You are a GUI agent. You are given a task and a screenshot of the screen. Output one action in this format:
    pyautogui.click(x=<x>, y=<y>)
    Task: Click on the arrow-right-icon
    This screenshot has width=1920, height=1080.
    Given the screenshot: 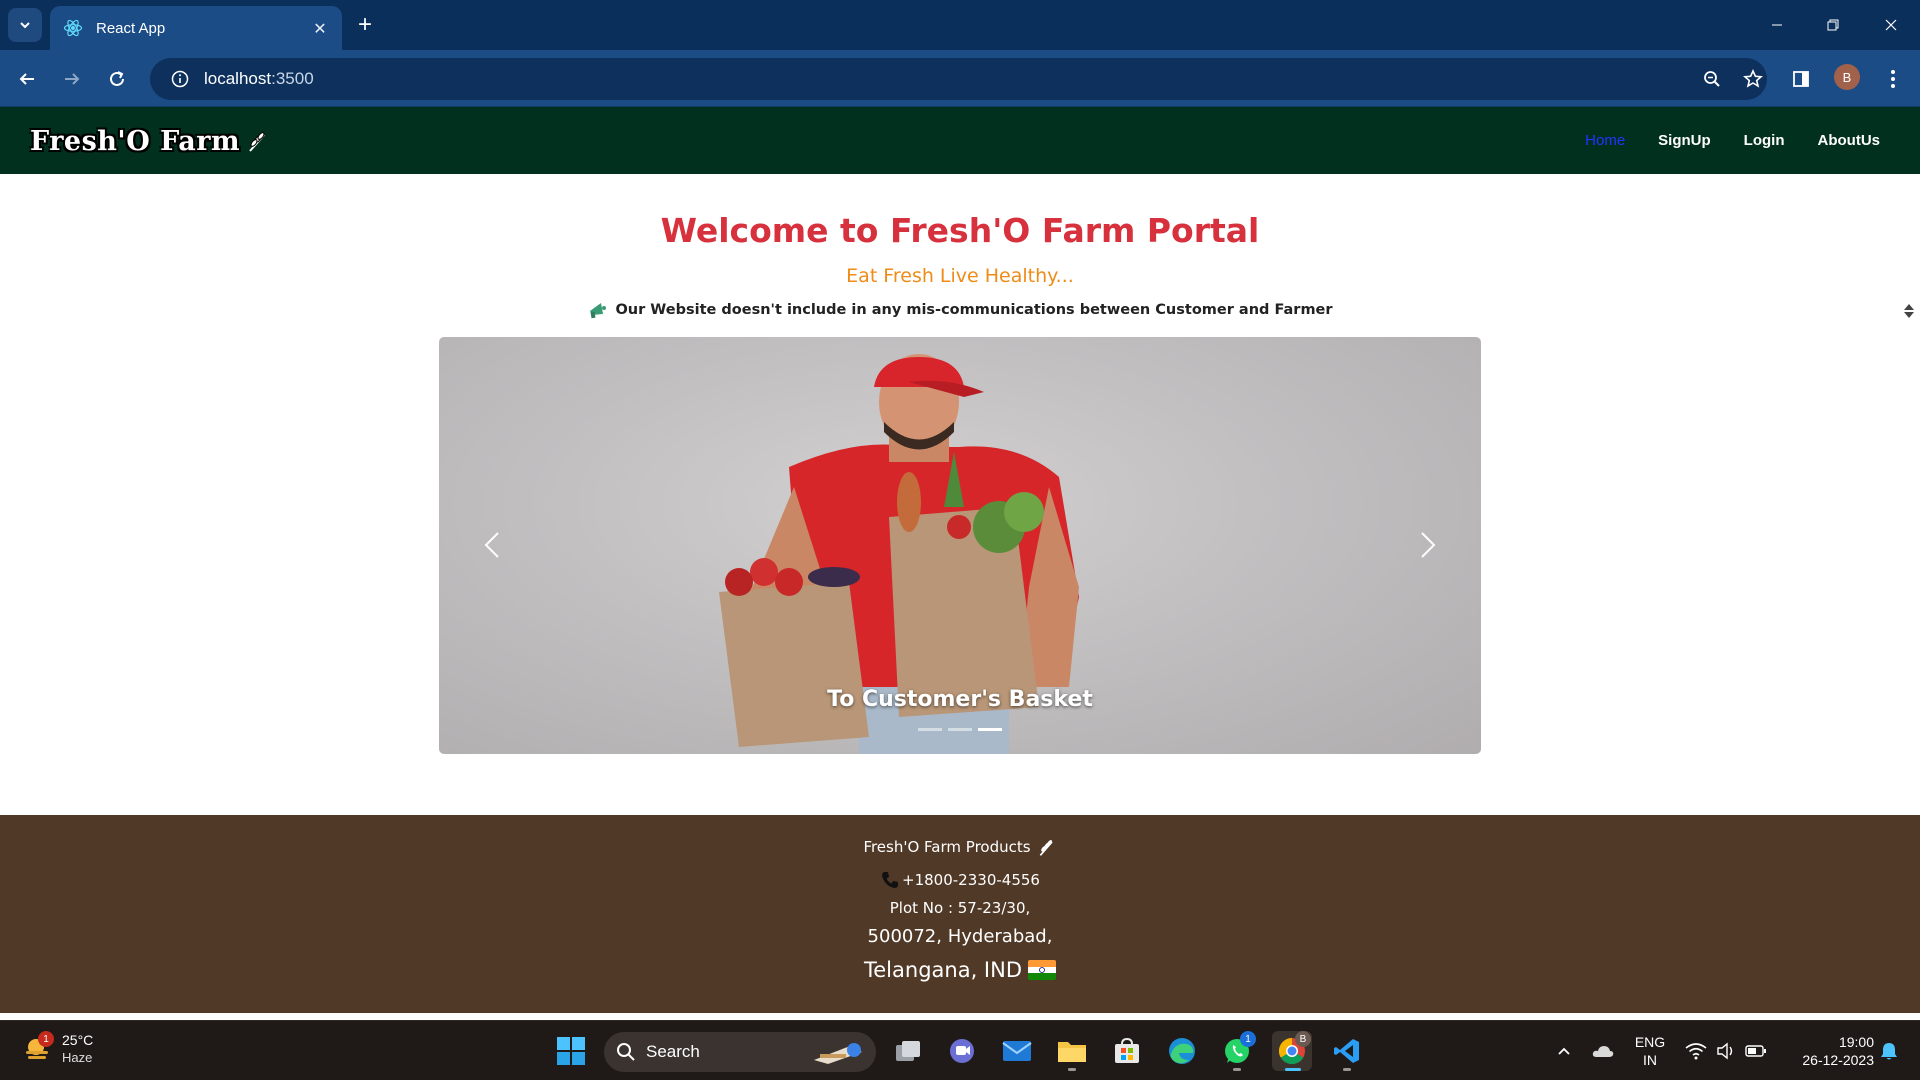 What is the action you would take?
    pyautogui.click(x=72, y=79)
    